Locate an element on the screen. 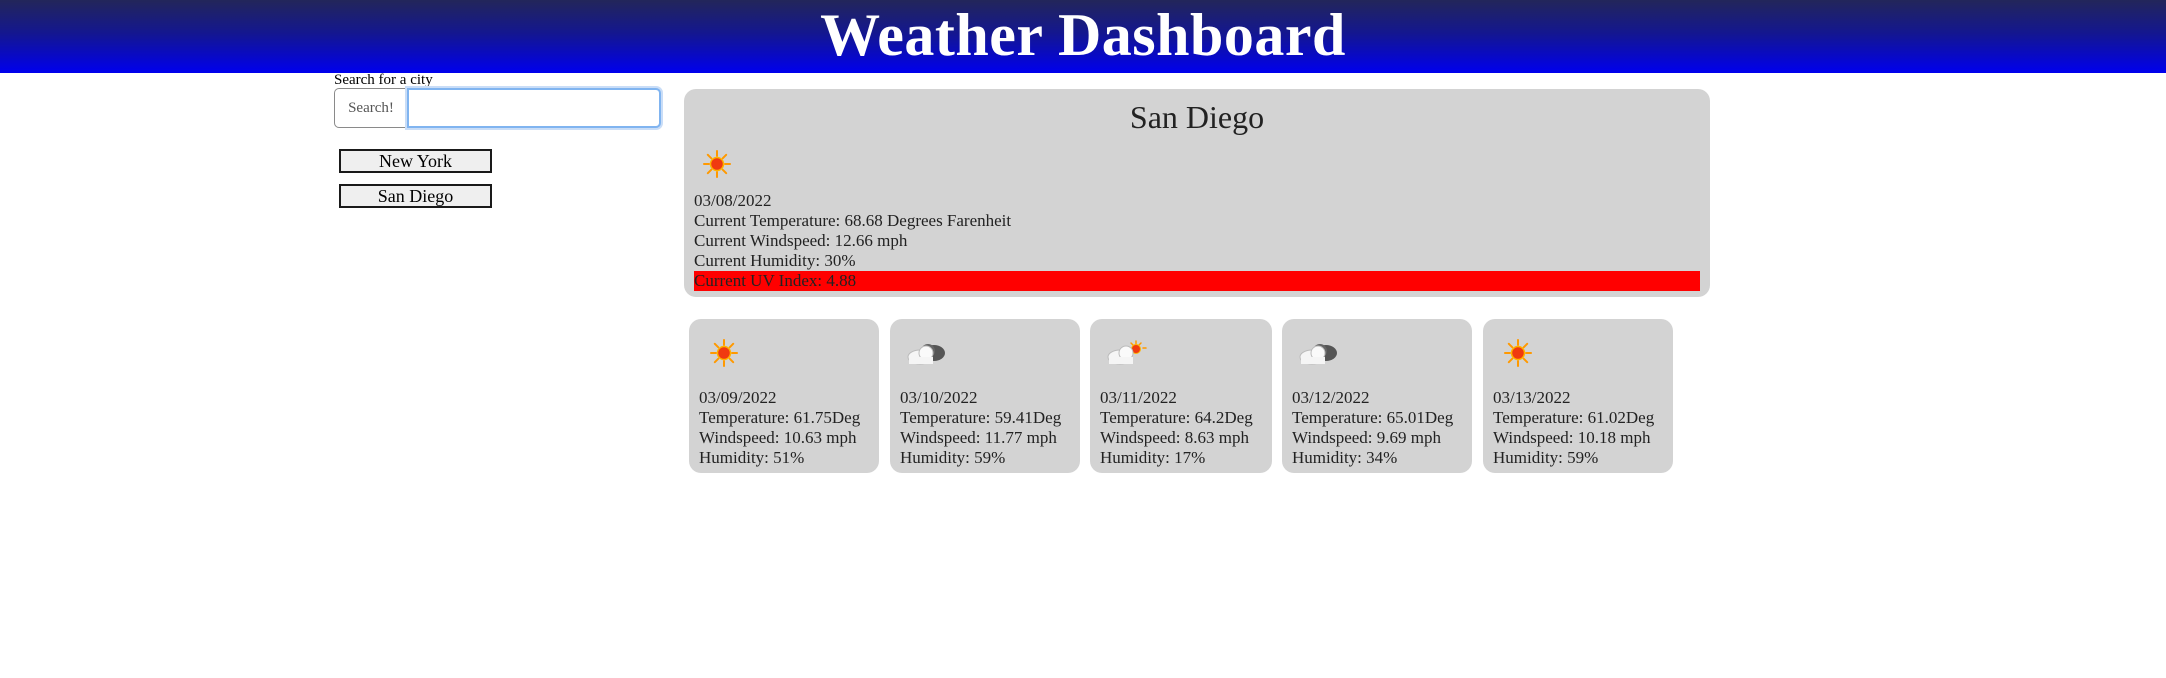 The height and width of the screenshot is (678, 2166). history-button-new-york: New York is located at coordinates (415, 161).